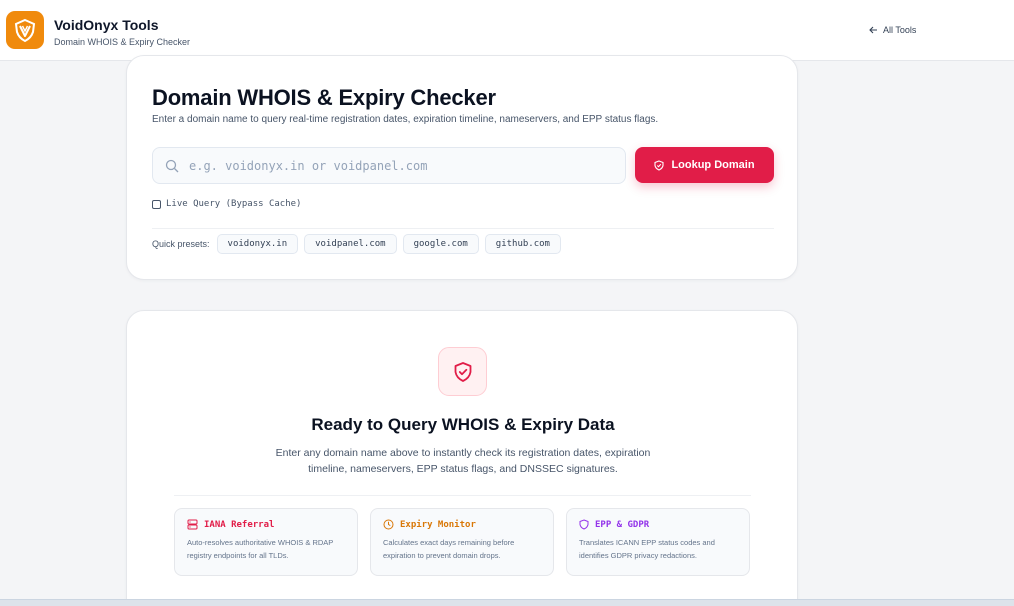  What do you see at coordinates (156, 204) in the screenshot?
I see `live-query-checkbox` at bounding box center [156, 204].